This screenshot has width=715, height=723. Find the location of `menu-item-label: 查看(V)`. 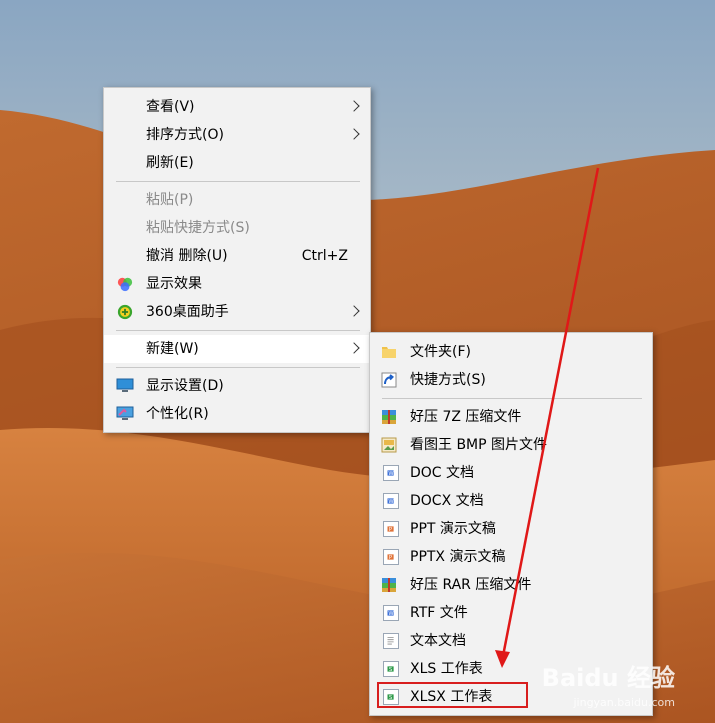

menu-item-label: 查看(V) is located at coordinates (170, 107).